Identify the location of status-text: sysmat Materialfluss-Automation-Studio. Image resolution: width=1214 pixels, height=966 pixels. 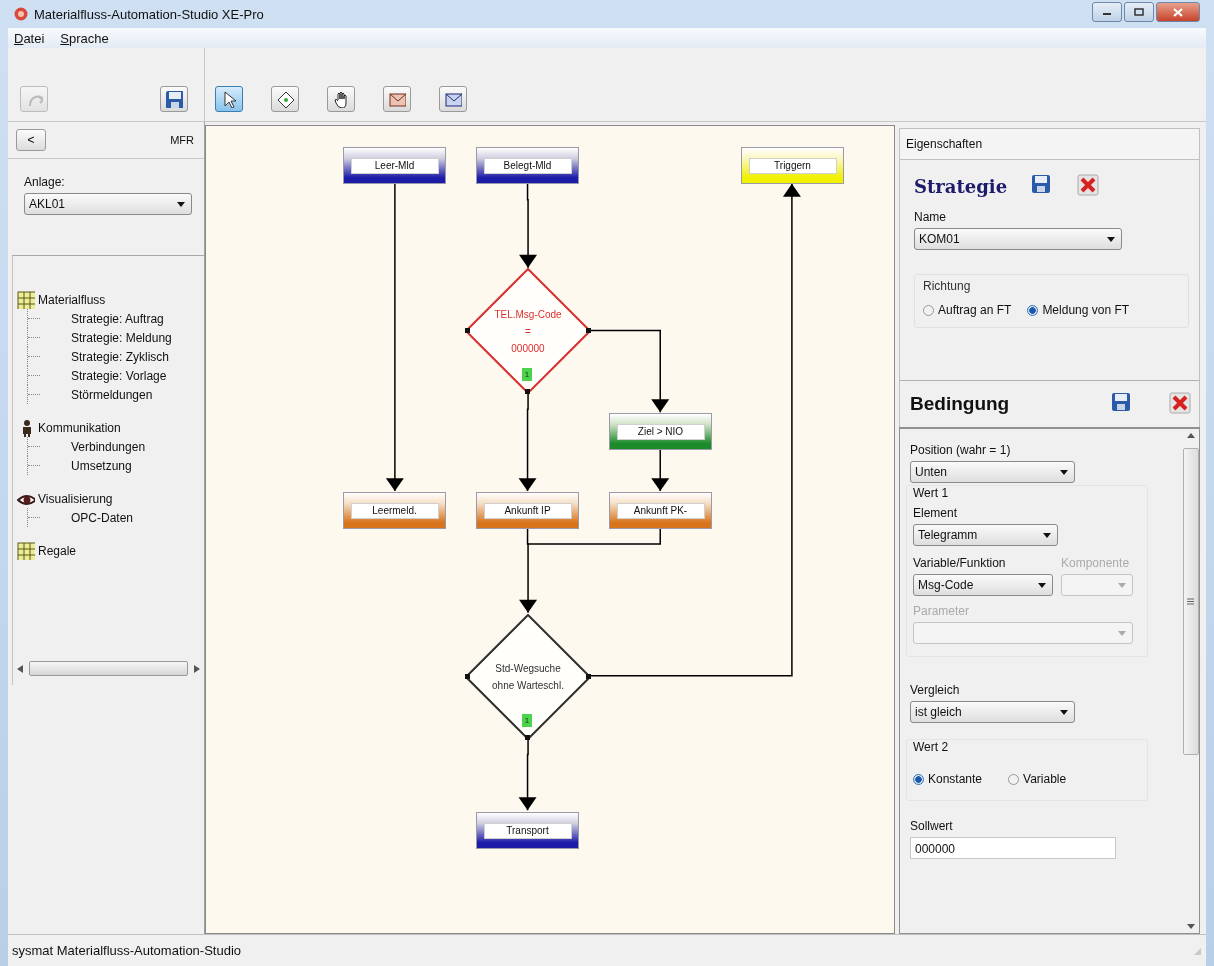
(127, 950).